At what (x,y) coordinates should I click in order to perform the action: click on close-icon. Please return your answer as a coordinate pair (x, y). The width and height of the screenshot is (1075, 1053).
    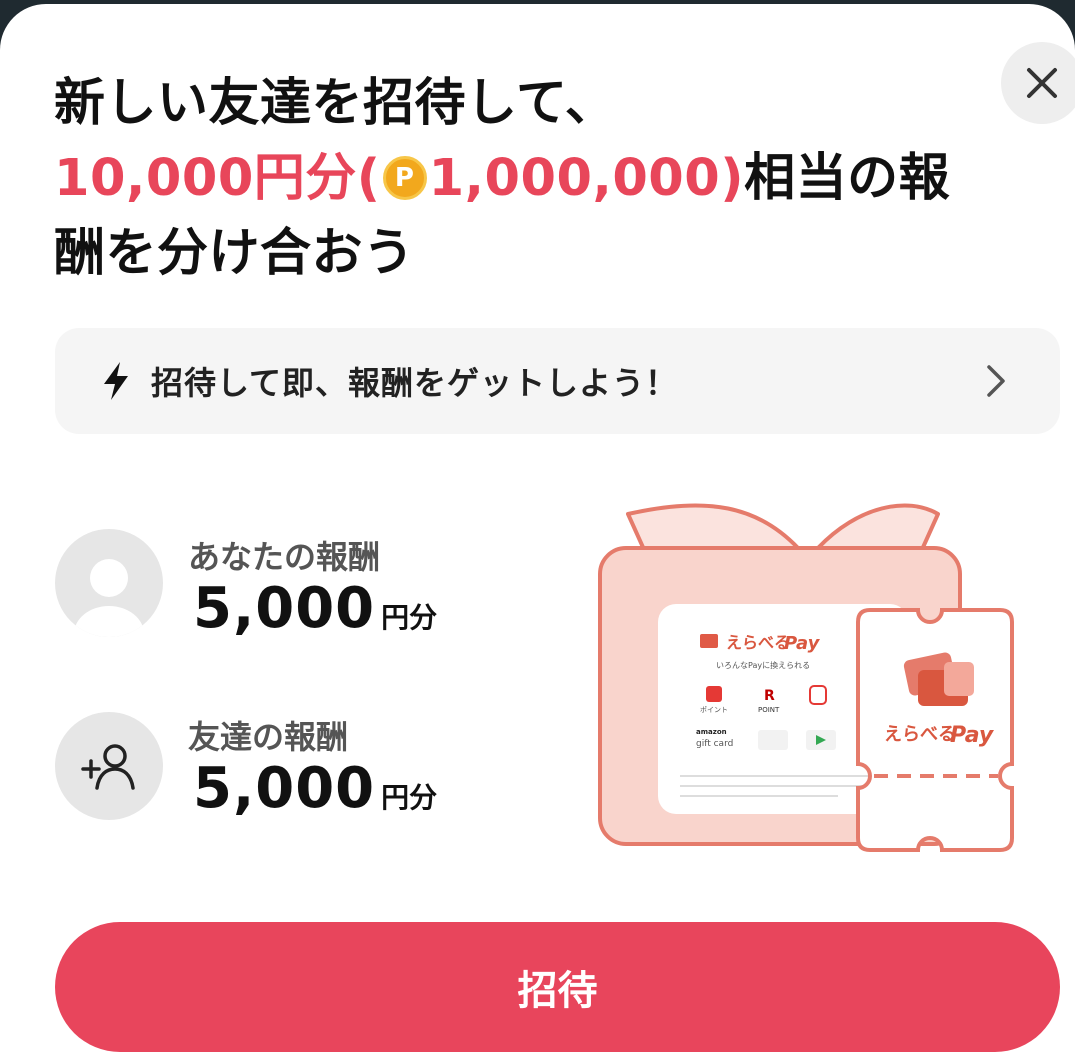
    Looking at the image, I should click on (1042, 83).